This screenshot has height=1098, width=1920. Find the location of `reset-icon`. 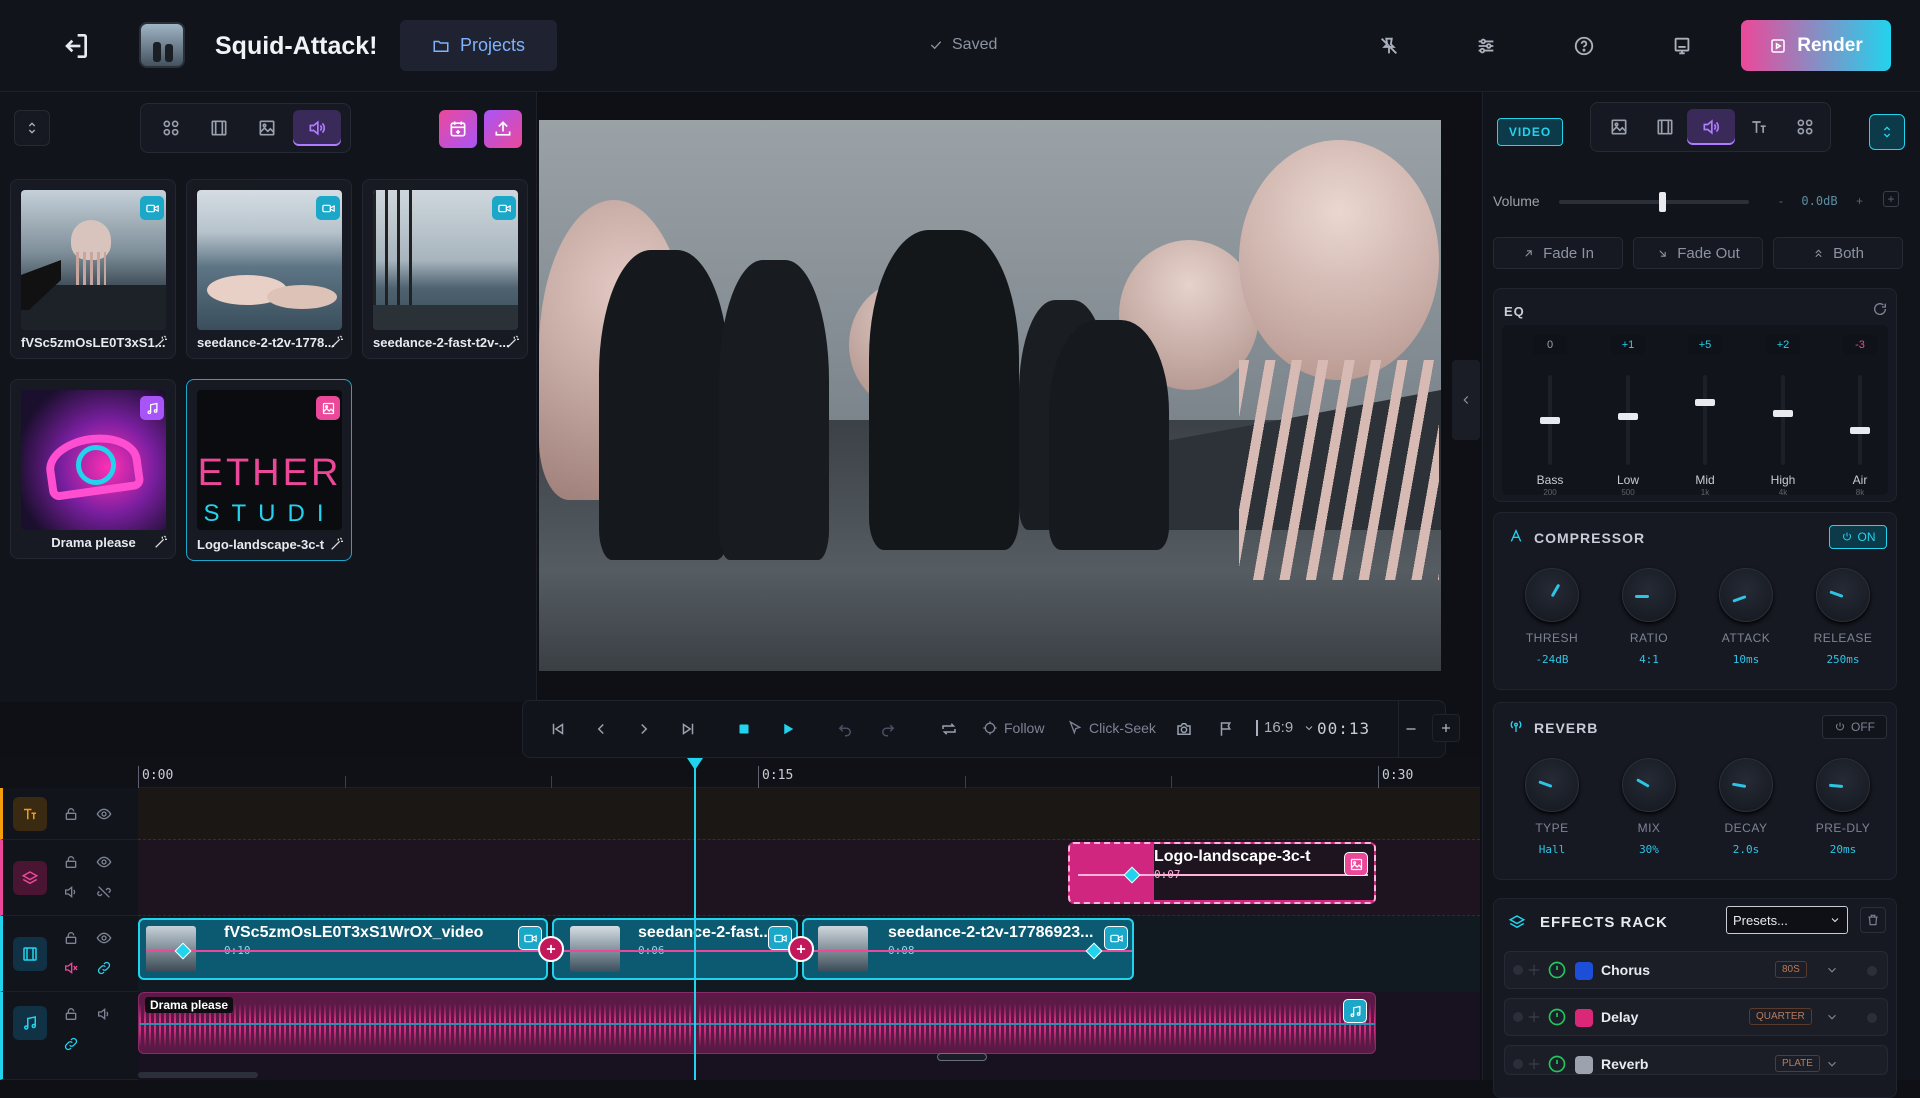

reset-icon is located at coordinates (1880, 309).